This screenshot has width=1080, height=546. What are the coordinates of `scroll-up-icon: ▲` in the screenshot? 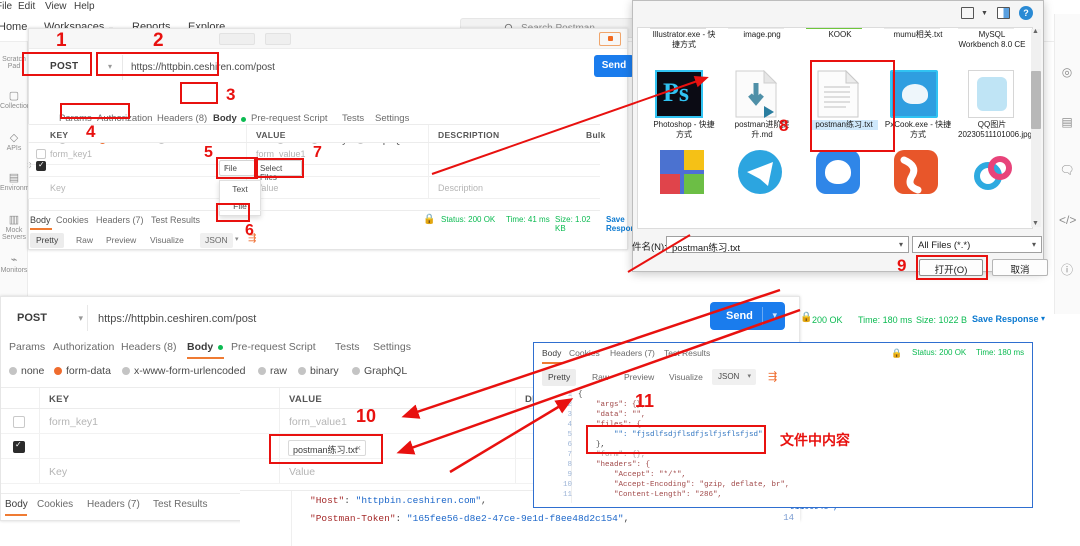 It's located at (1035, 31).